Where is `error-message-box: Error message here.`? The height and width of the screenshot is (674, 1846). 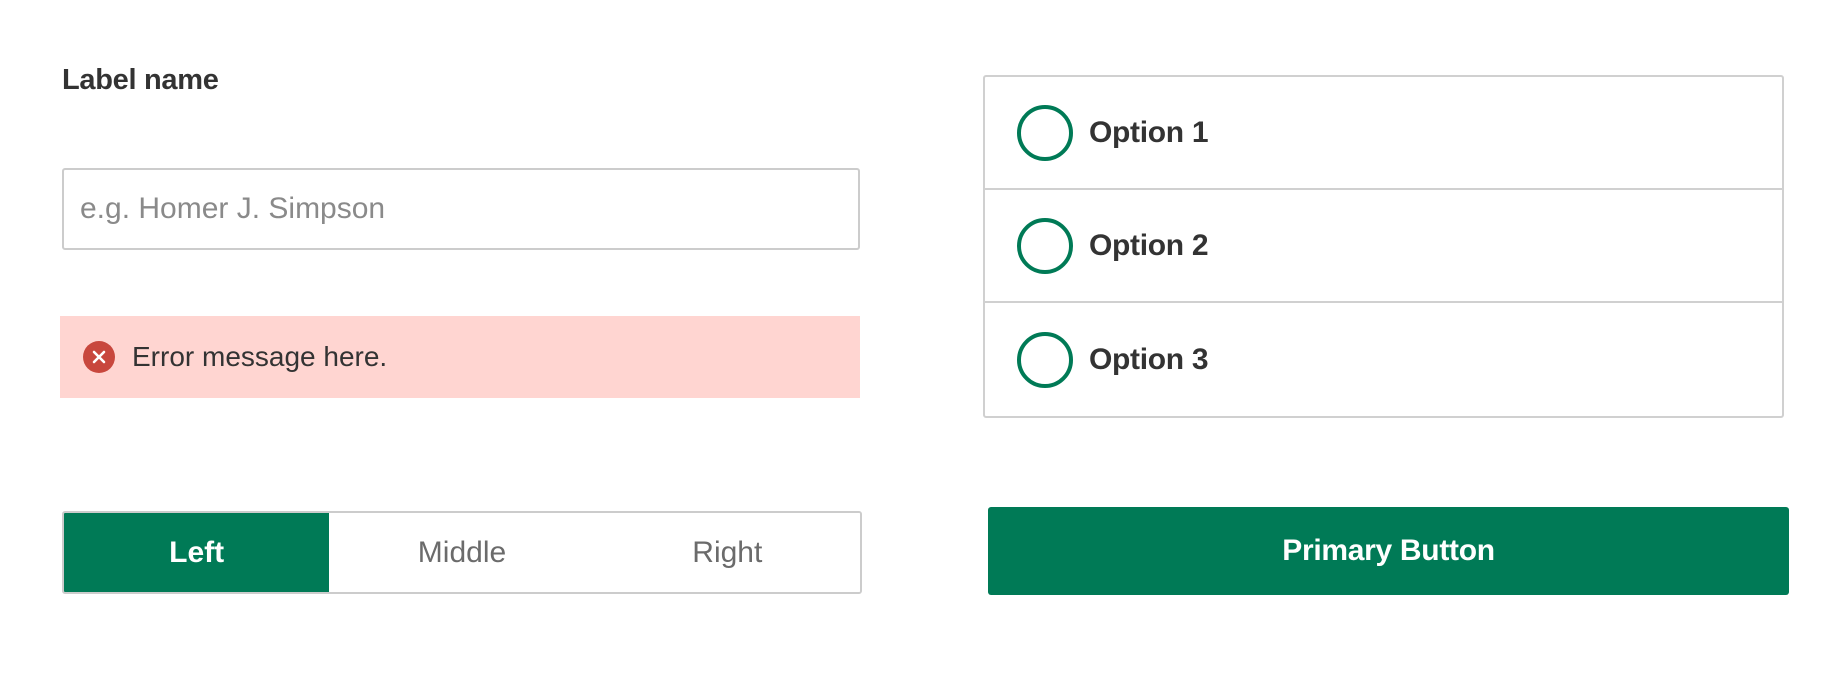
error-message-box: Error message here. is located at coordinates (460, 357).